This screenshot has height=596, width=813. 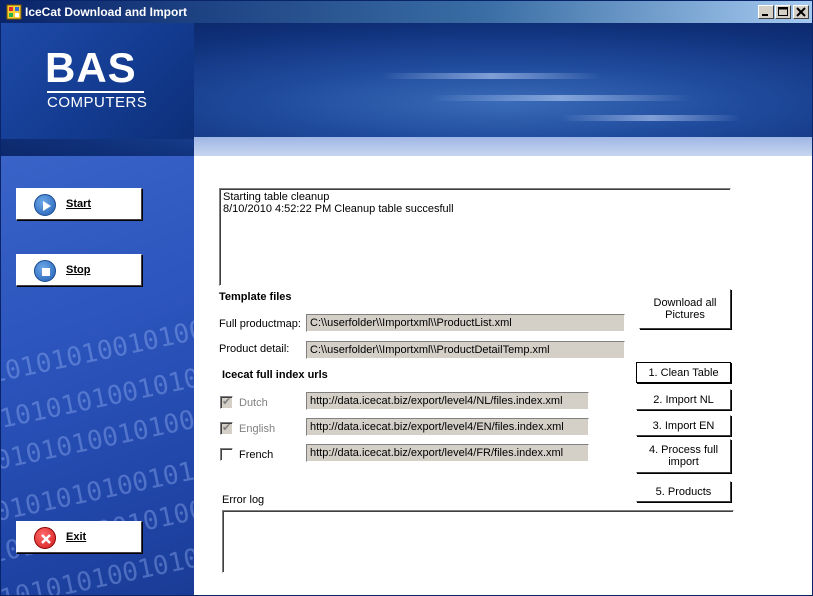 I want to click on error-log-box, so click(x=478, y=541).